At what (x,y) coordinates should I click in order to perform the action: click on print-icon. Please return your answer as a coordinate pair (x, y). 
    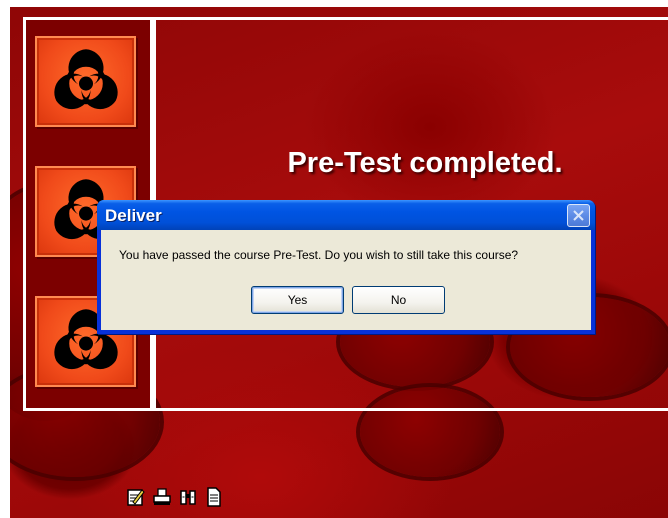
    Looking at the image, I should click on (162, 497).